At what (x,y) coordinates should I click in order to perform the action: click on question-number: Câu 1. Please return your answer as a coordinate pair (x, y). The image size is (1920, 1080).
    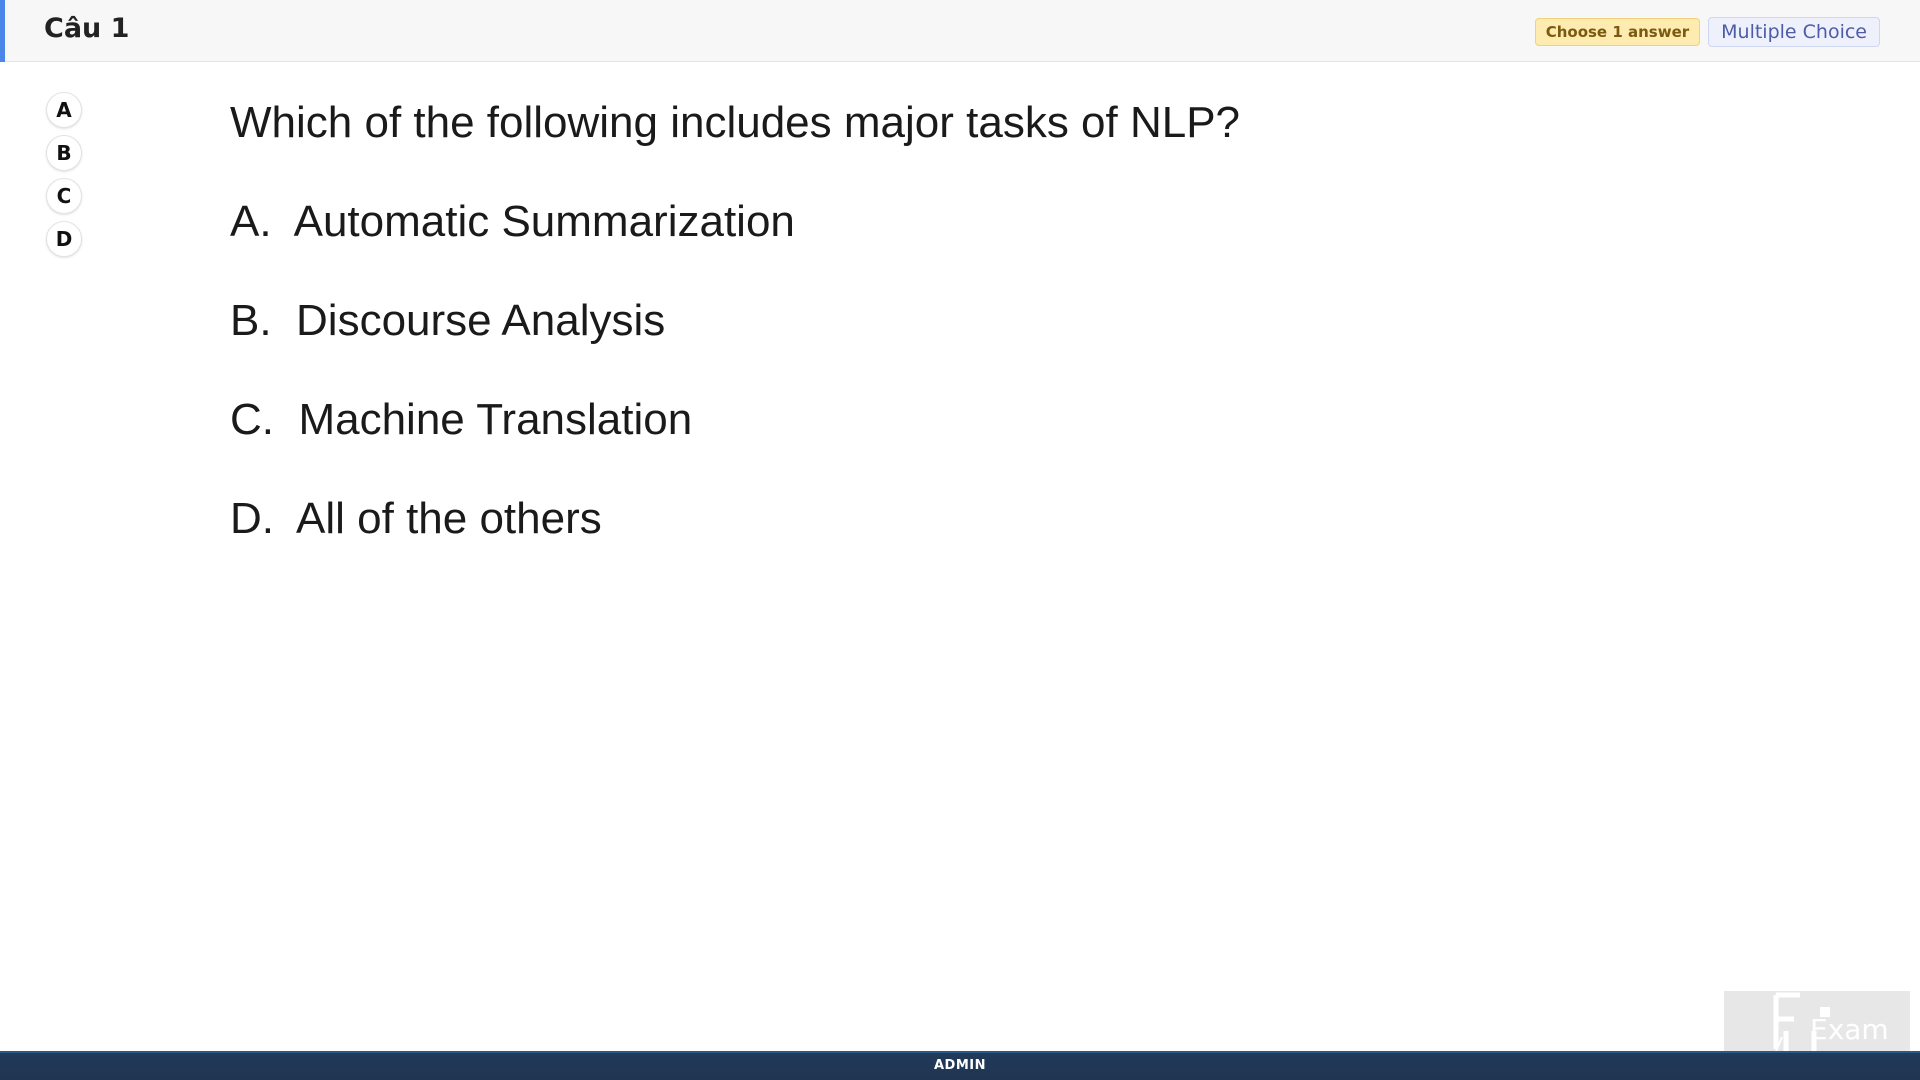
    Looking at the image, I should click on (87, 28).